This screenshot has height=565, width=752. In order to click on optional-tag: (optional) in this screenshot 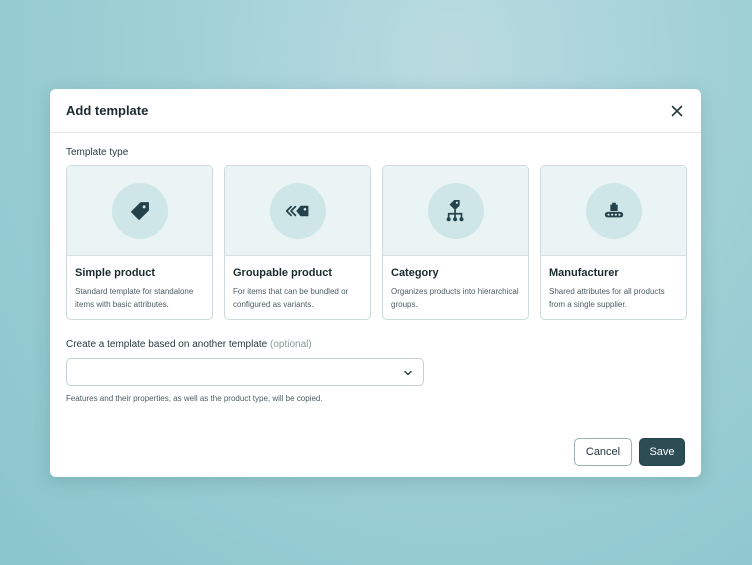, I will do `click(291, 344)`.